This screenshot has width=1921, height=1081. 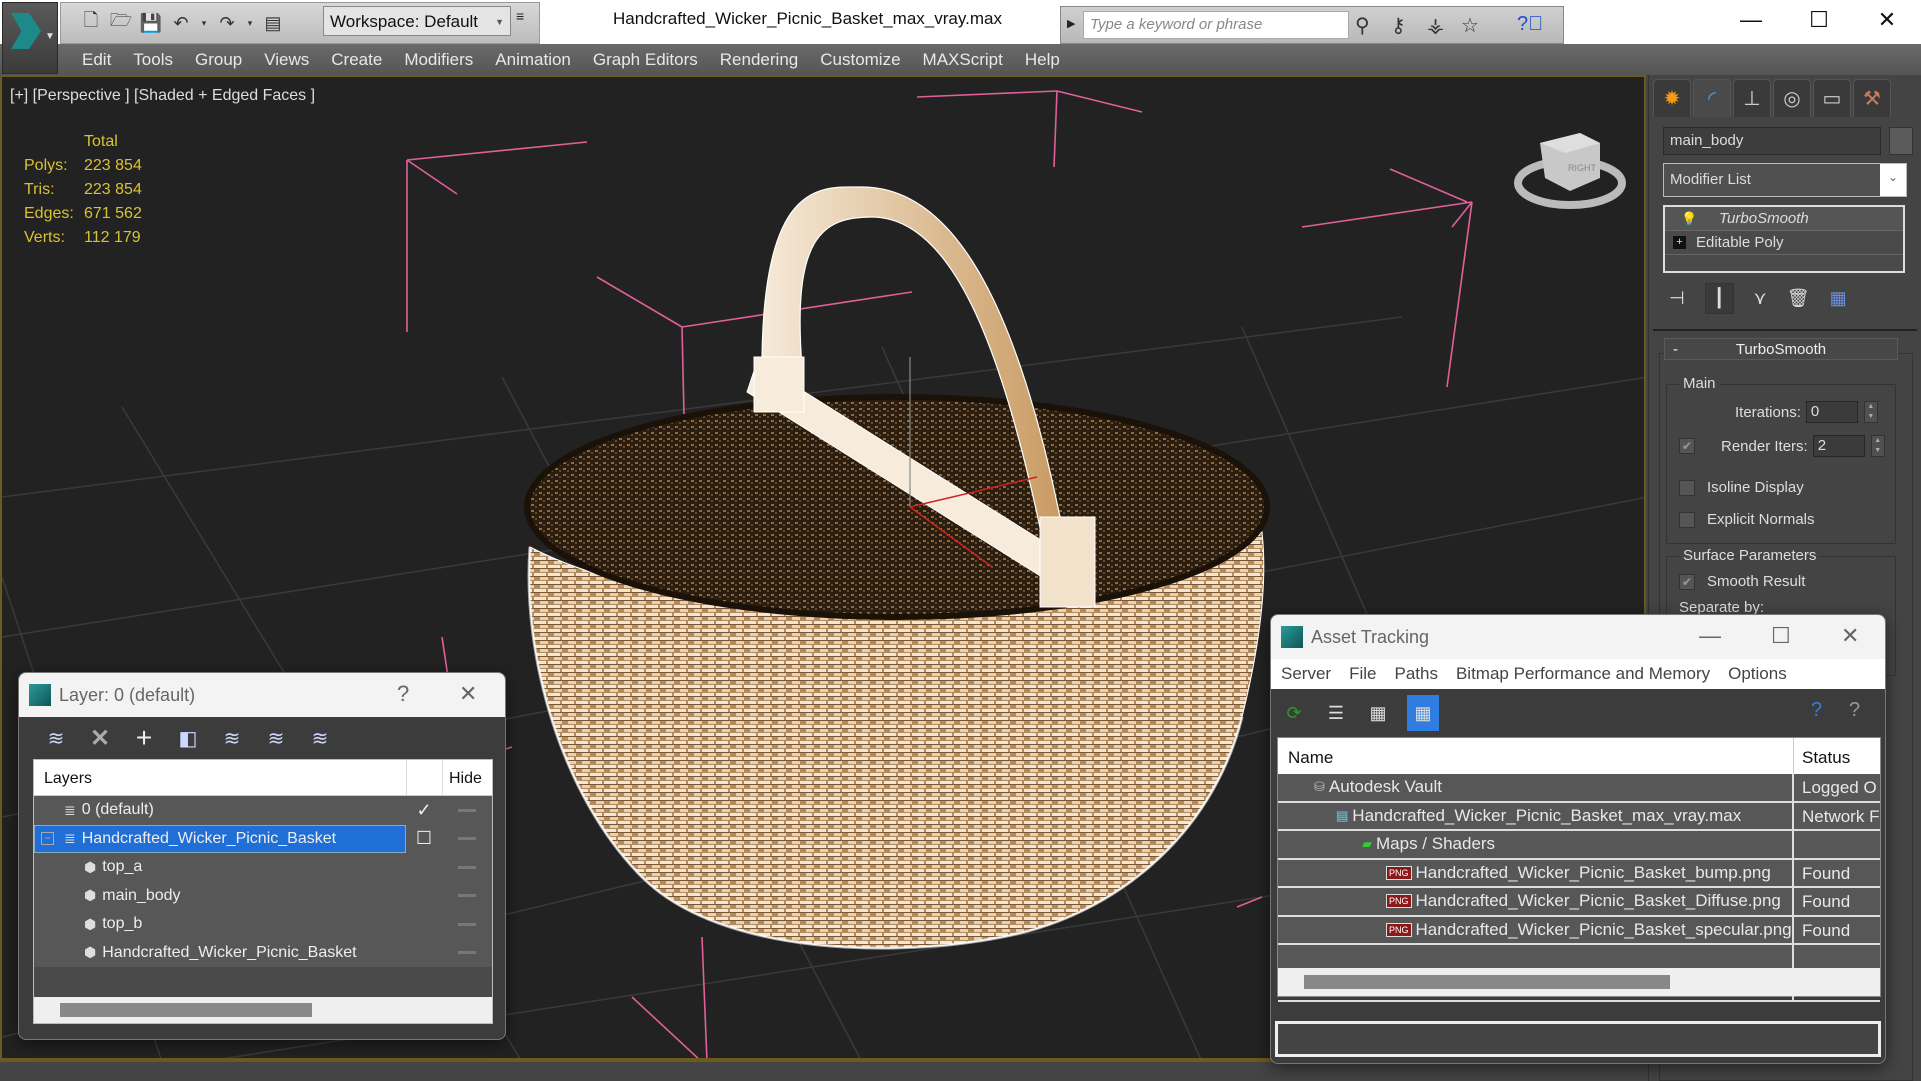 I want to click on iterations-spinner-field: 0, so click(x=1831, y=412).